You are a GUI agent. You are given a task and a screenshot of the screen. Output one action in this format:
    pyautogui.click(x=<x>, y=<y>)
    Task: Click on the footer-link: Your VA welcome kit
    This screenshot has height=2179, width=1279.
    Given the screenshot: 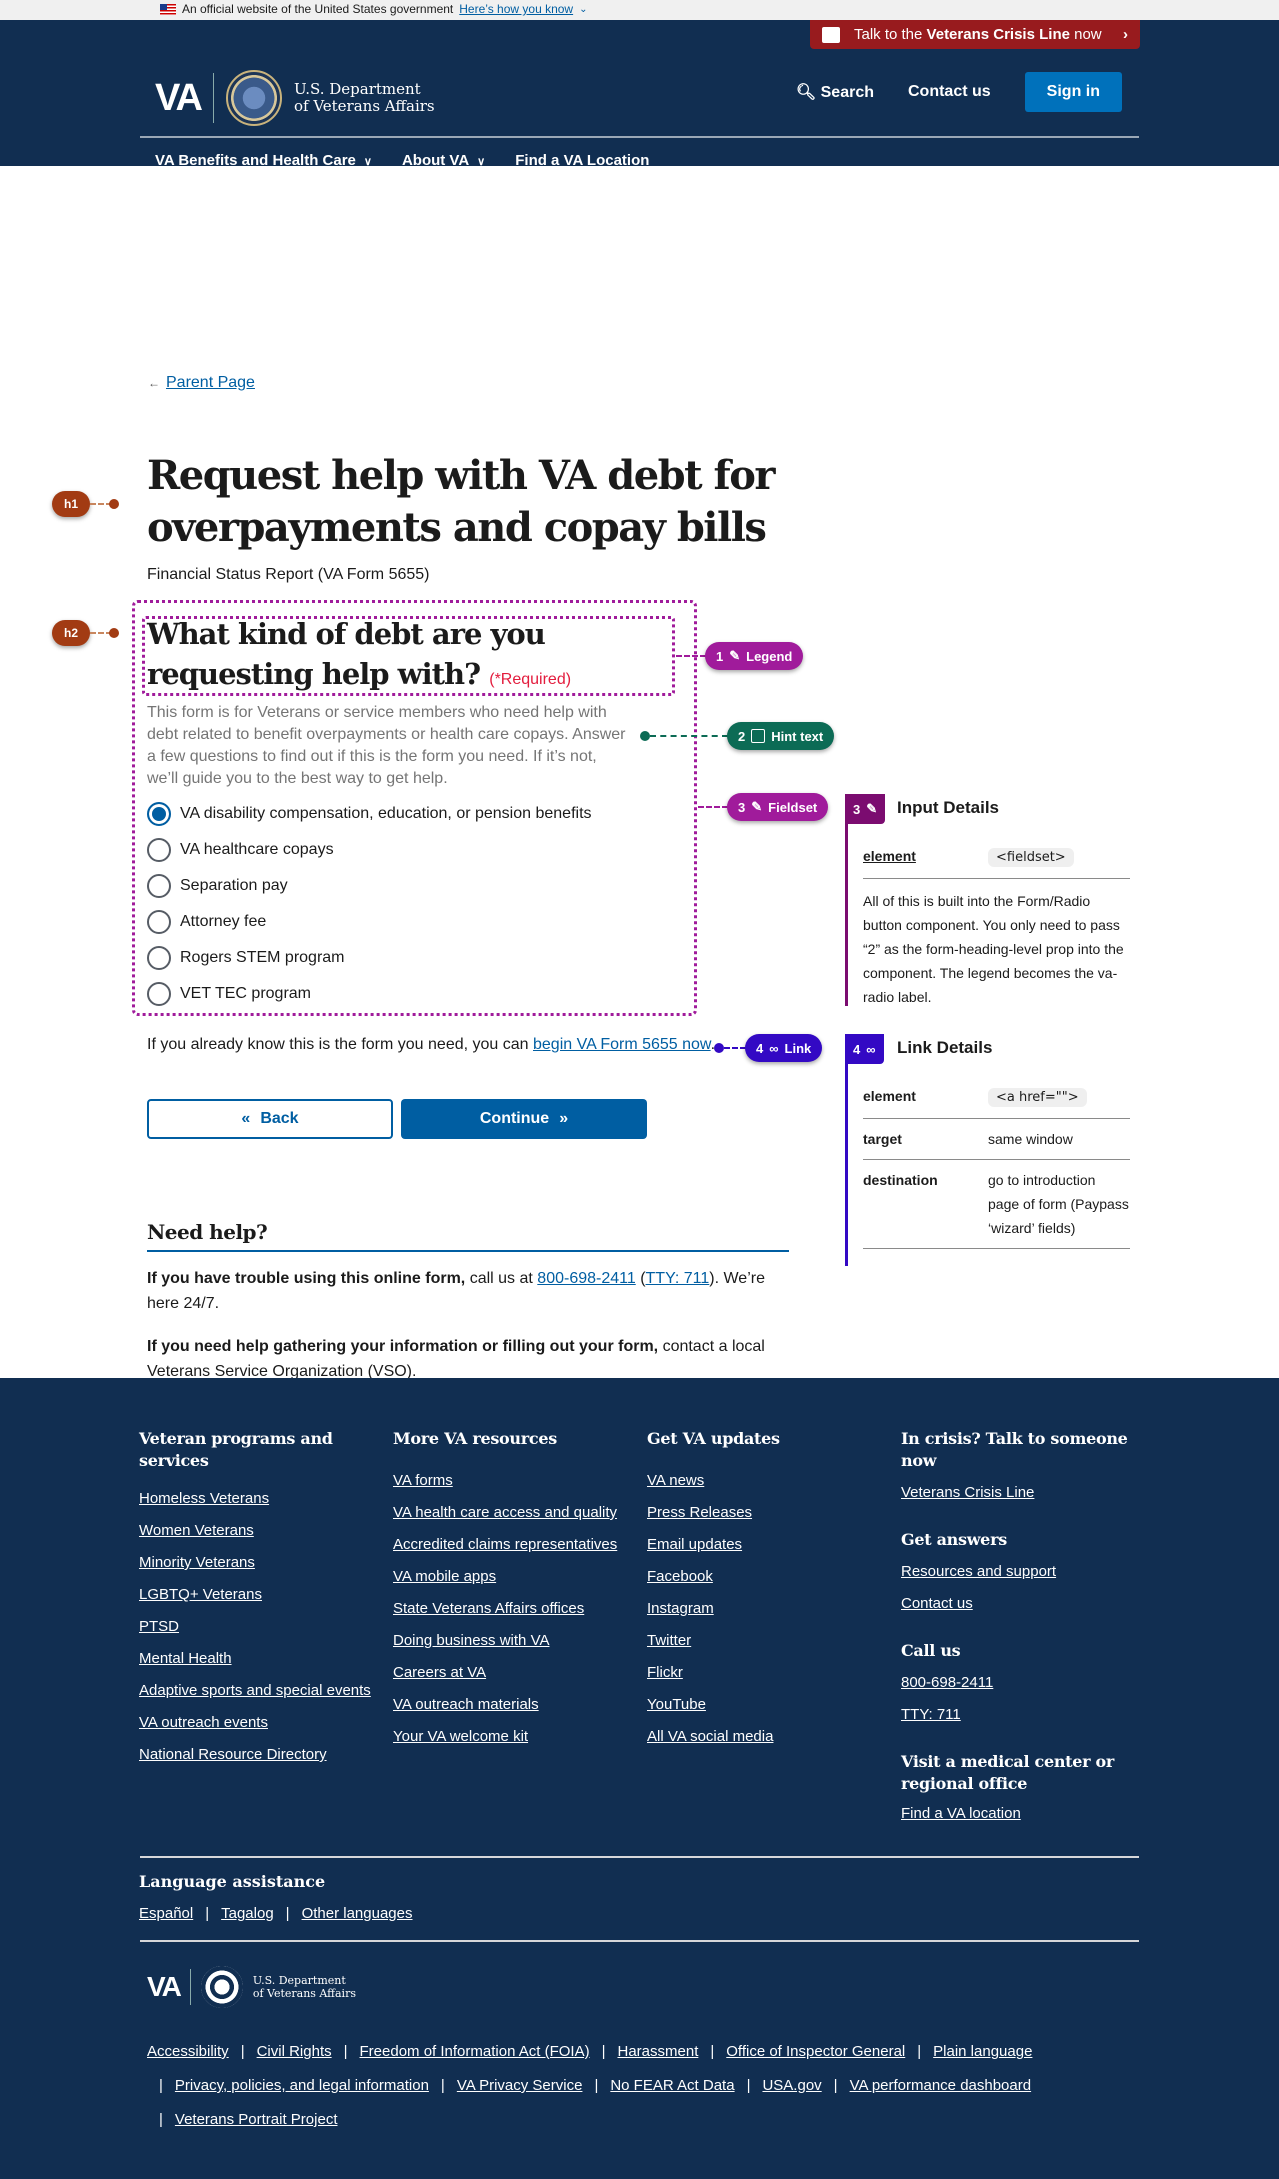 What is the action you would take?
    pyautogui.click(x=513, y=1736)
    